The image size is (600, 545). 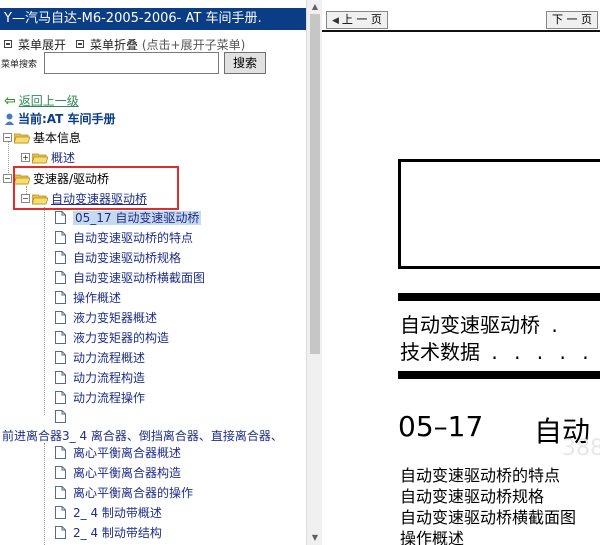 I want to click on scrollbar-thumb, so click(x=315, y=184).